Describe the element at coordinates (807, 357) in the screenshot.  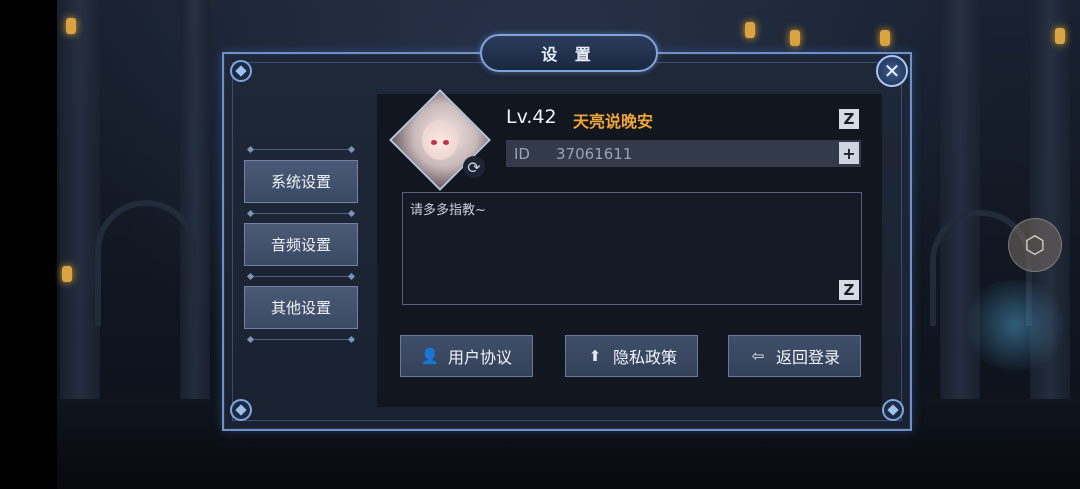
I see `back-to-login-label: 返回登录` at that location.